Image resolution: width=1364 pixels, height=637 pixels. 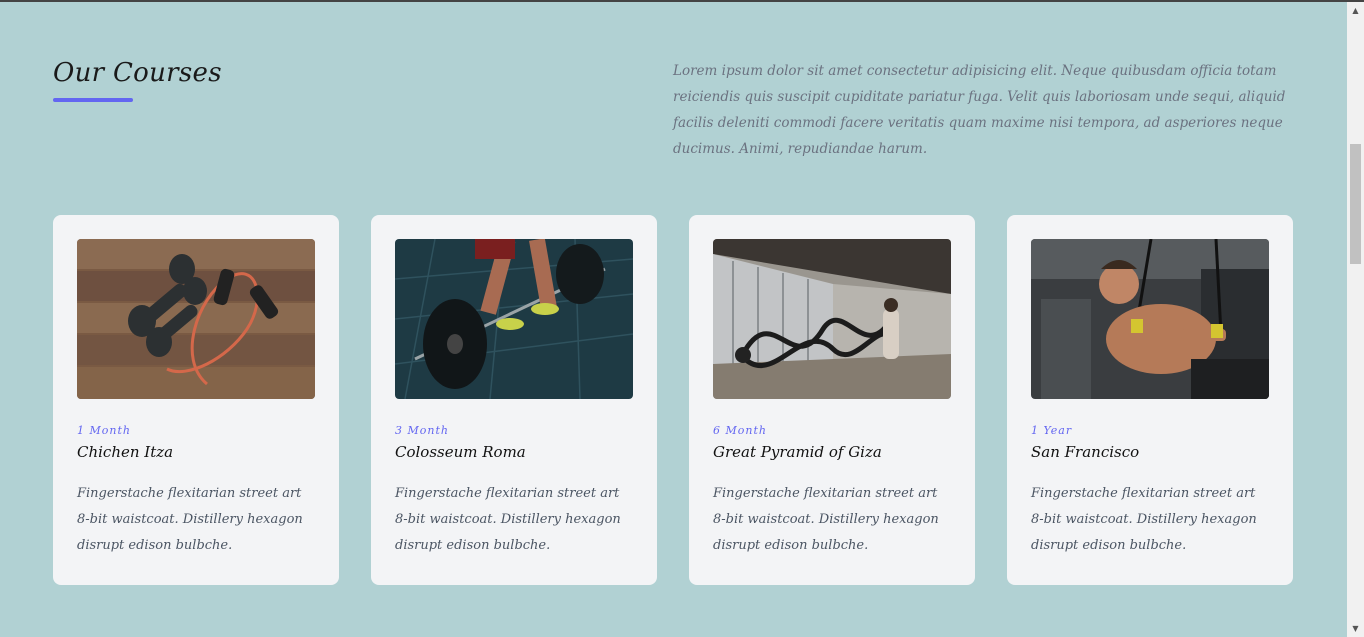 I want to click on scroll-up-arrow-icon: ▲, so click(x=1355, y=10).